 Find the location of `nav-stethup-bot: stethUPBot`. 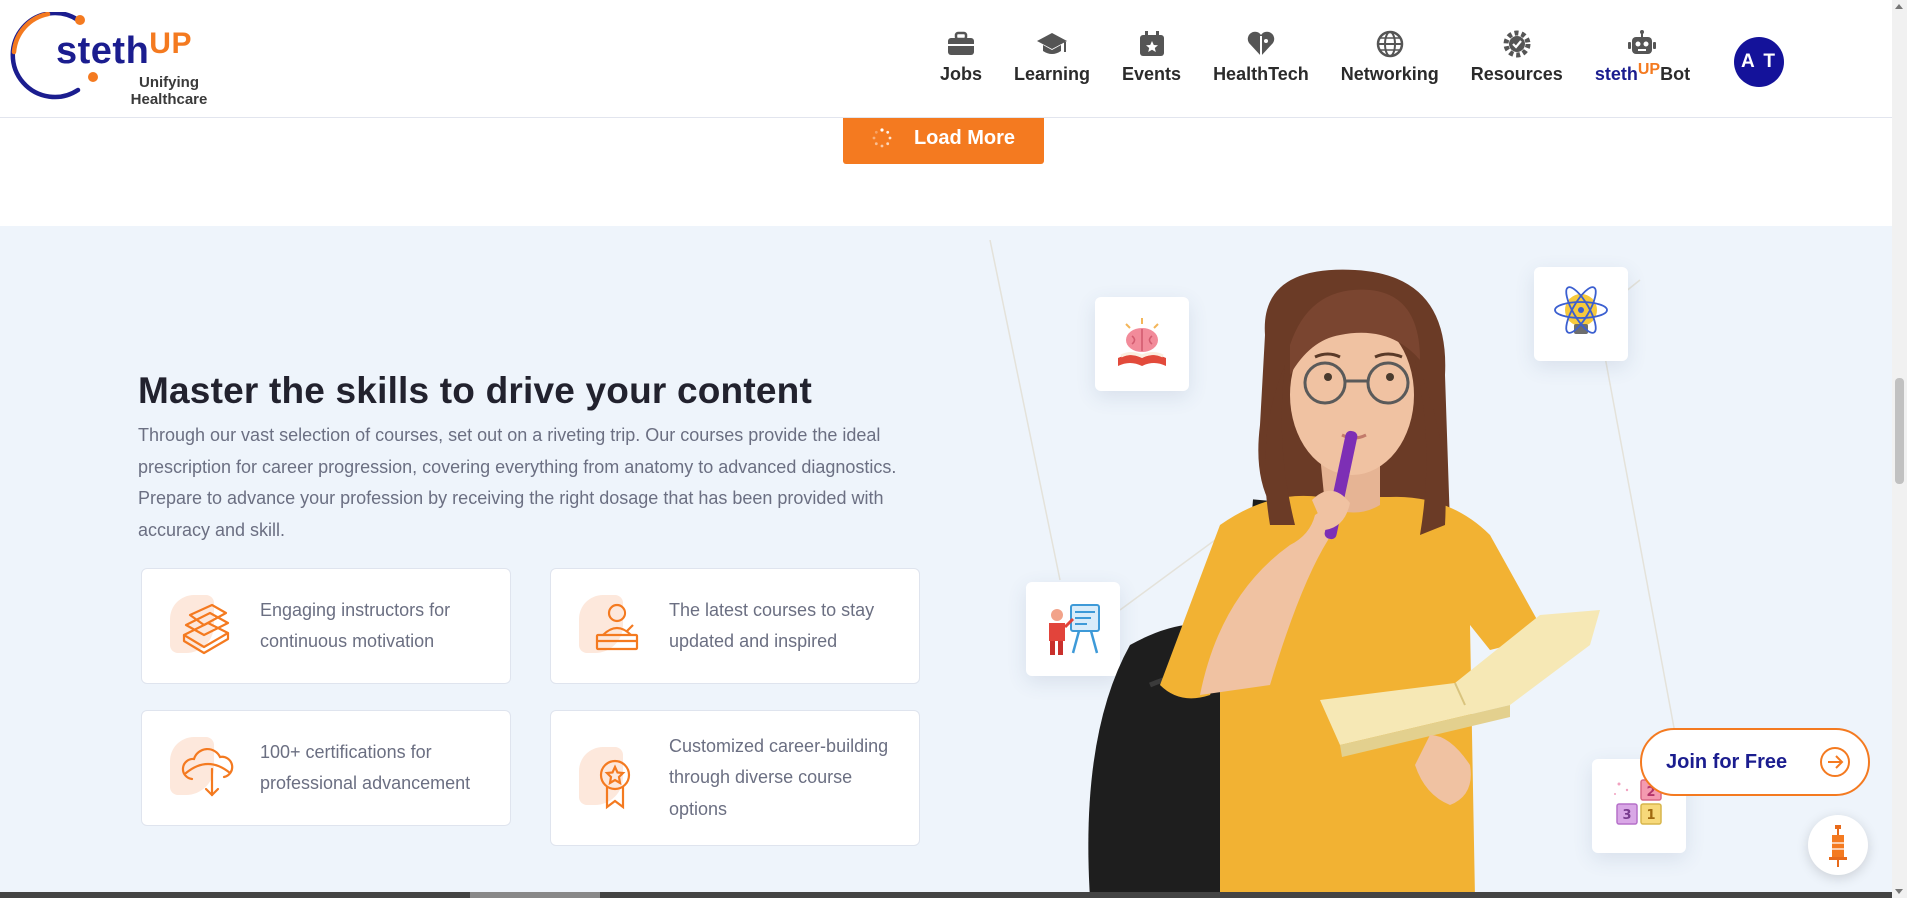

nav-stethup-bot: stethUPBot is located at coordinates (1642, 56).